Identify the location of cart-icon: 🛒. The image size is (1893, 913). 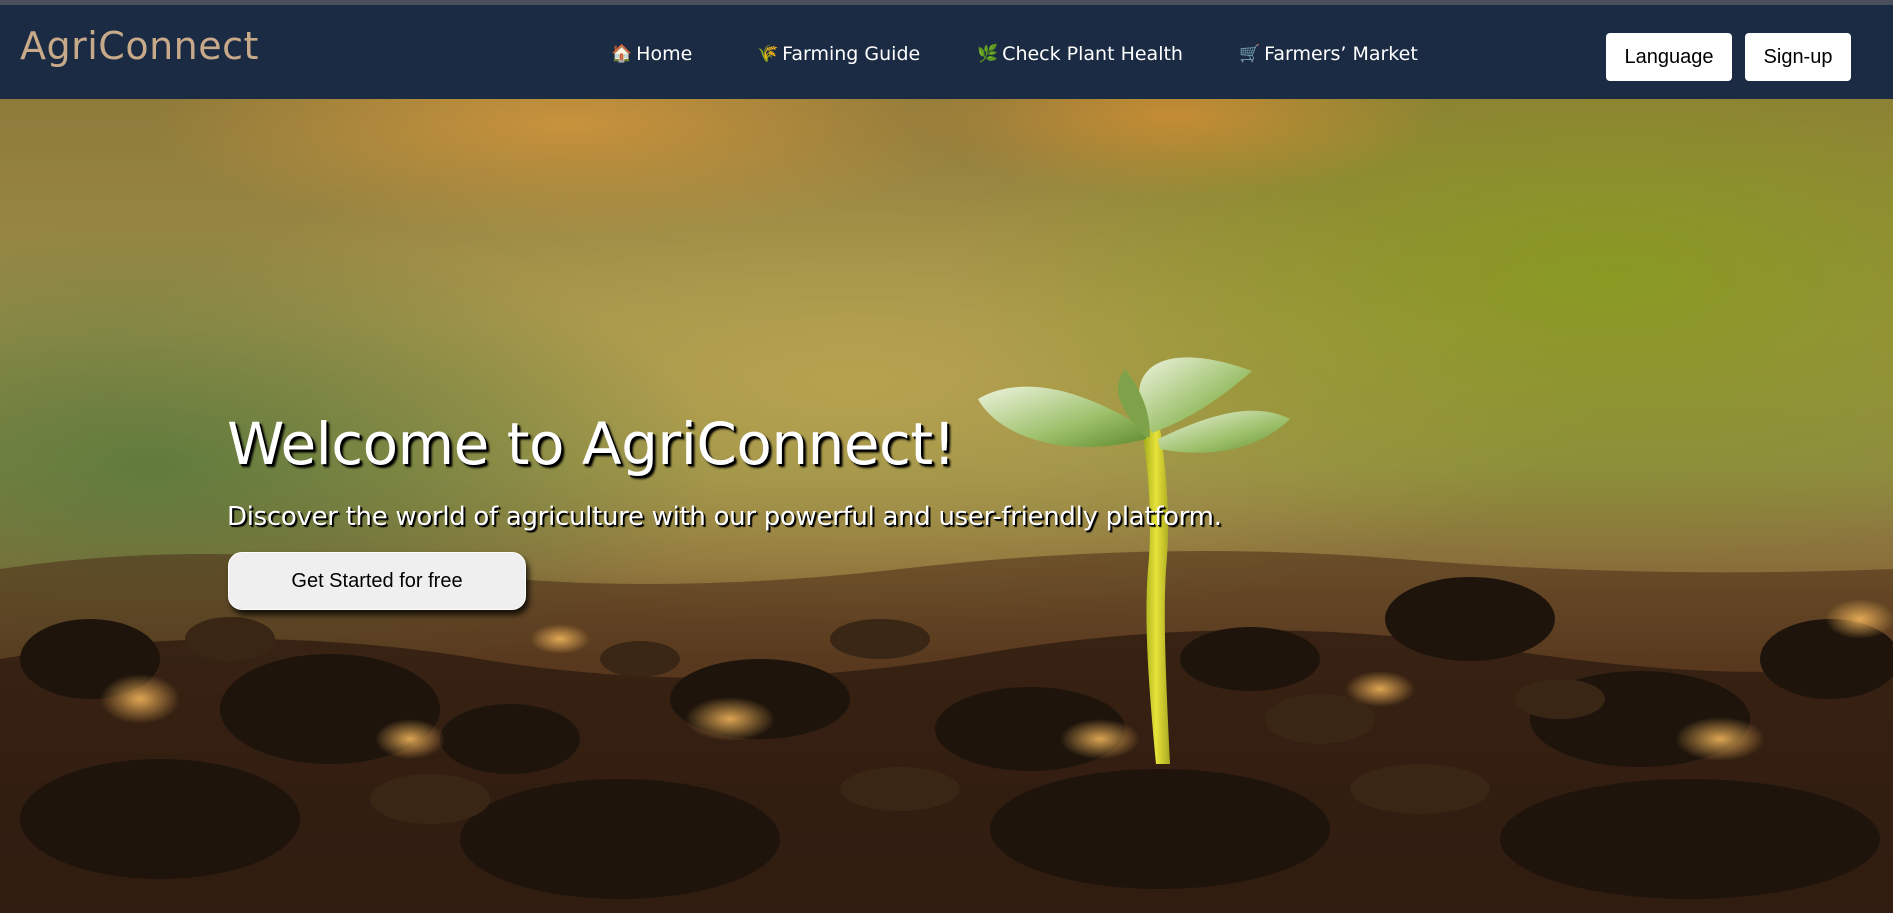
(1250, 53).